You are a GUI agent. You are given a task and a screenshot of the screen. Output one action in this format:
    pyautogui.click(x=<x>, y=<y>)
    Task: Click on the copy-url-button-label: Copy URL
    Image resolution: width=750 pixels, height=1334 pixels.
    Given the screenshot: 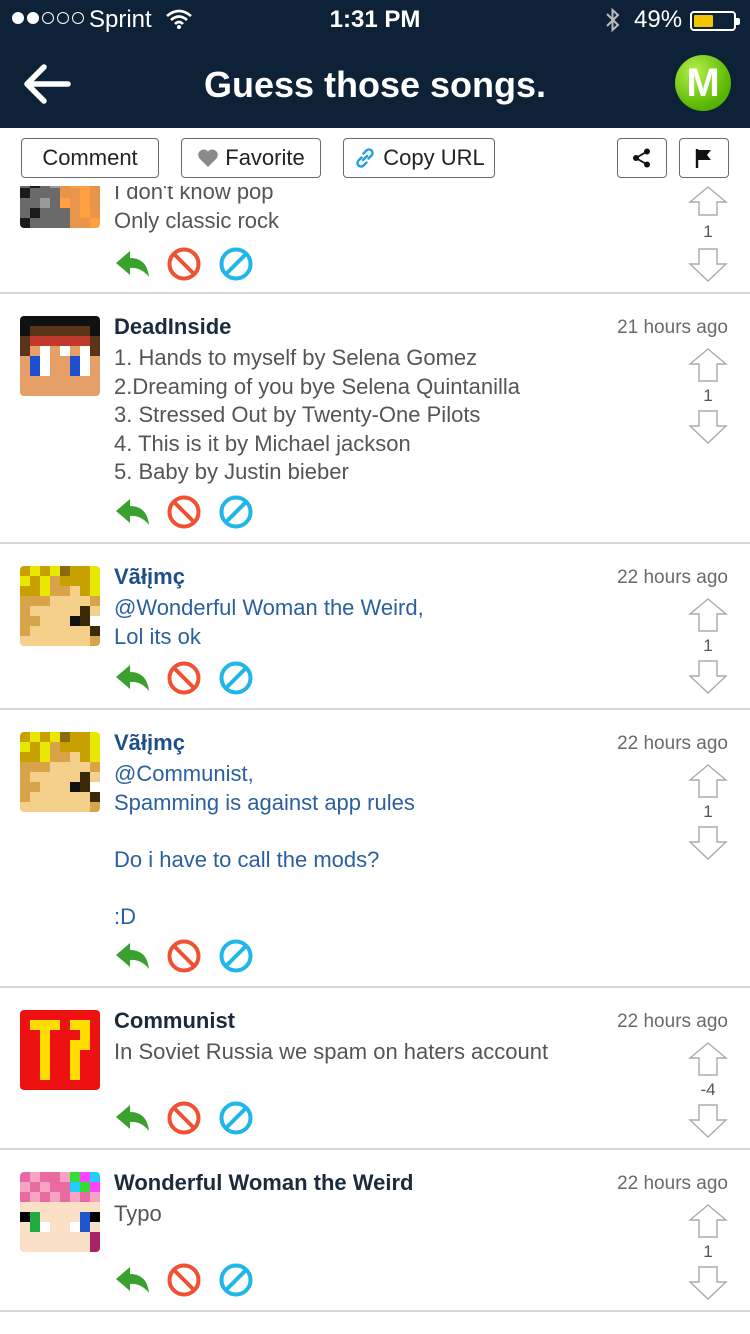 What is the action you would take?
    pyautogui.click(x=434, y=157)
    